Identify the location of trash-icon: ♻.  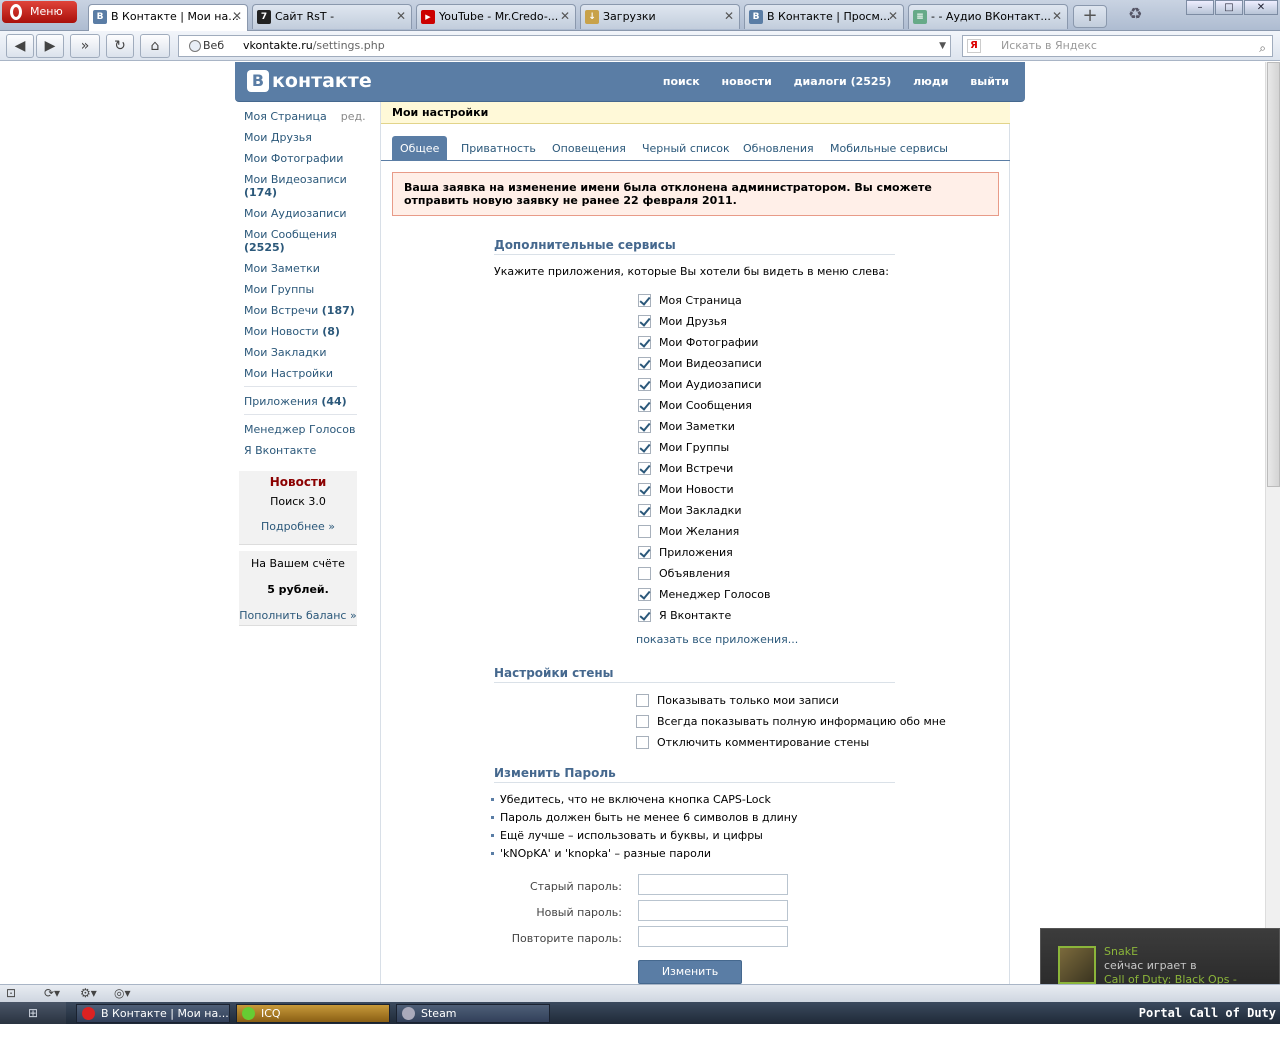
(1137, 15).